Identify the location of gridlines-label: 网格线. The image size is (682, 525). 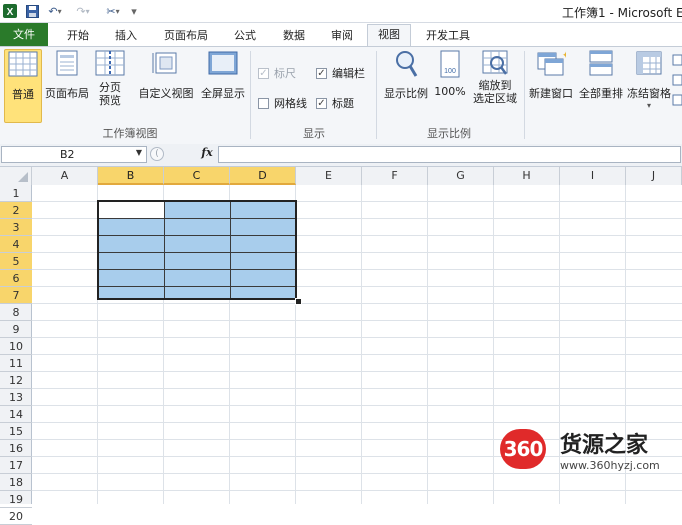
(290, 103).